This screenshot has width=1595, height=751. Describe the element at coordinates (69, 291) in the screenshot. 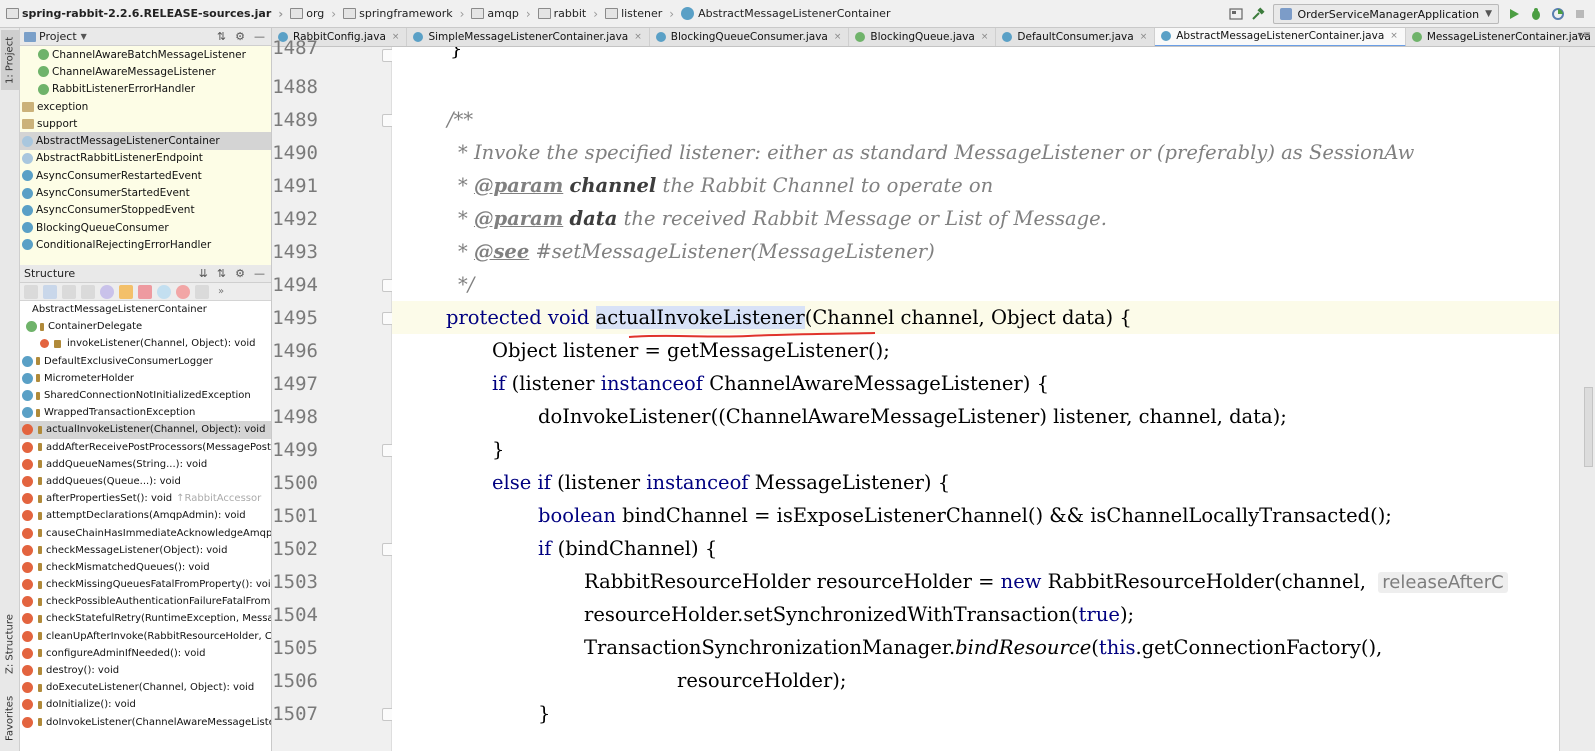

I see `show-inherited-icon` at that location.